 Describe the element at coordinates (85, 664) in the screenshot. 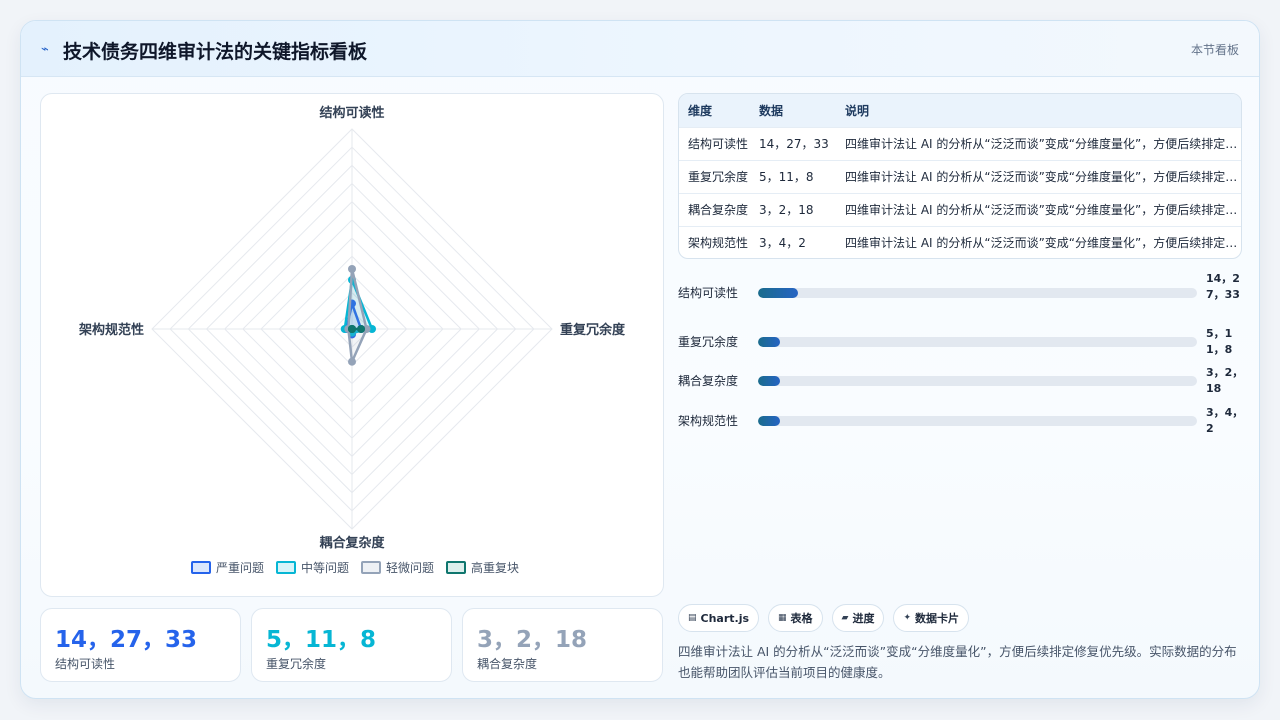

I see `stat-label: 结构可读性` at that location.